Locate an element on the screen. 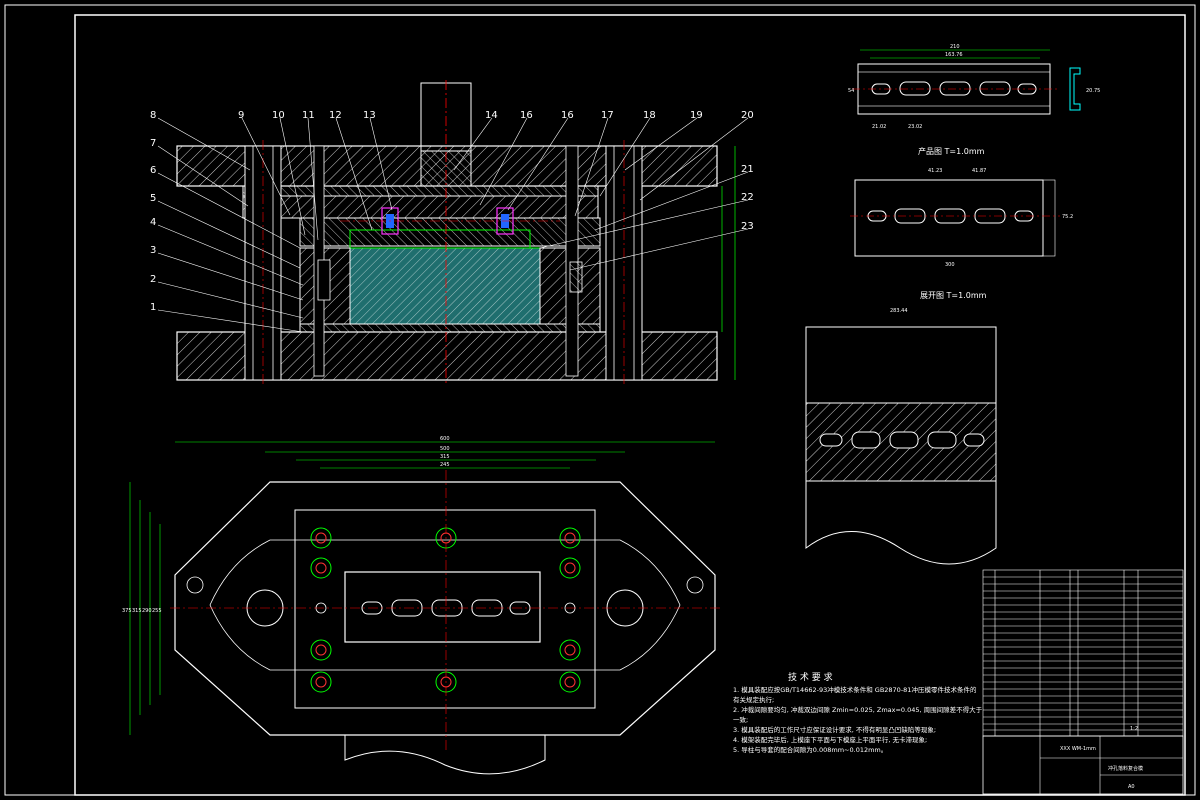 The height and width of the screenshot is (800, 1200). callout-23: 23 is located at coordinates (747, 226).